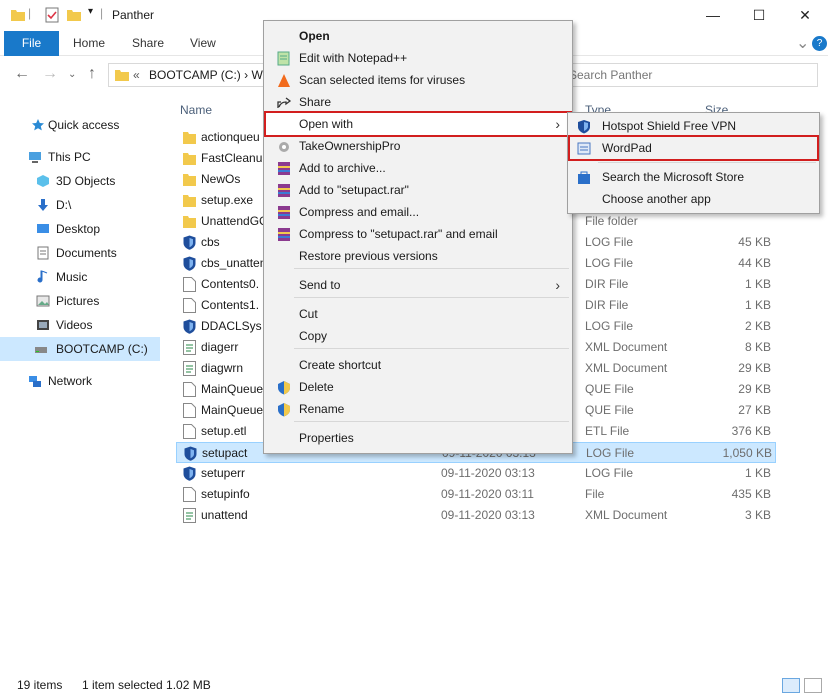  Describe the element at coordinates (557, 124) in the screenshot. I see `chevron-right-icon: ›` at that location.